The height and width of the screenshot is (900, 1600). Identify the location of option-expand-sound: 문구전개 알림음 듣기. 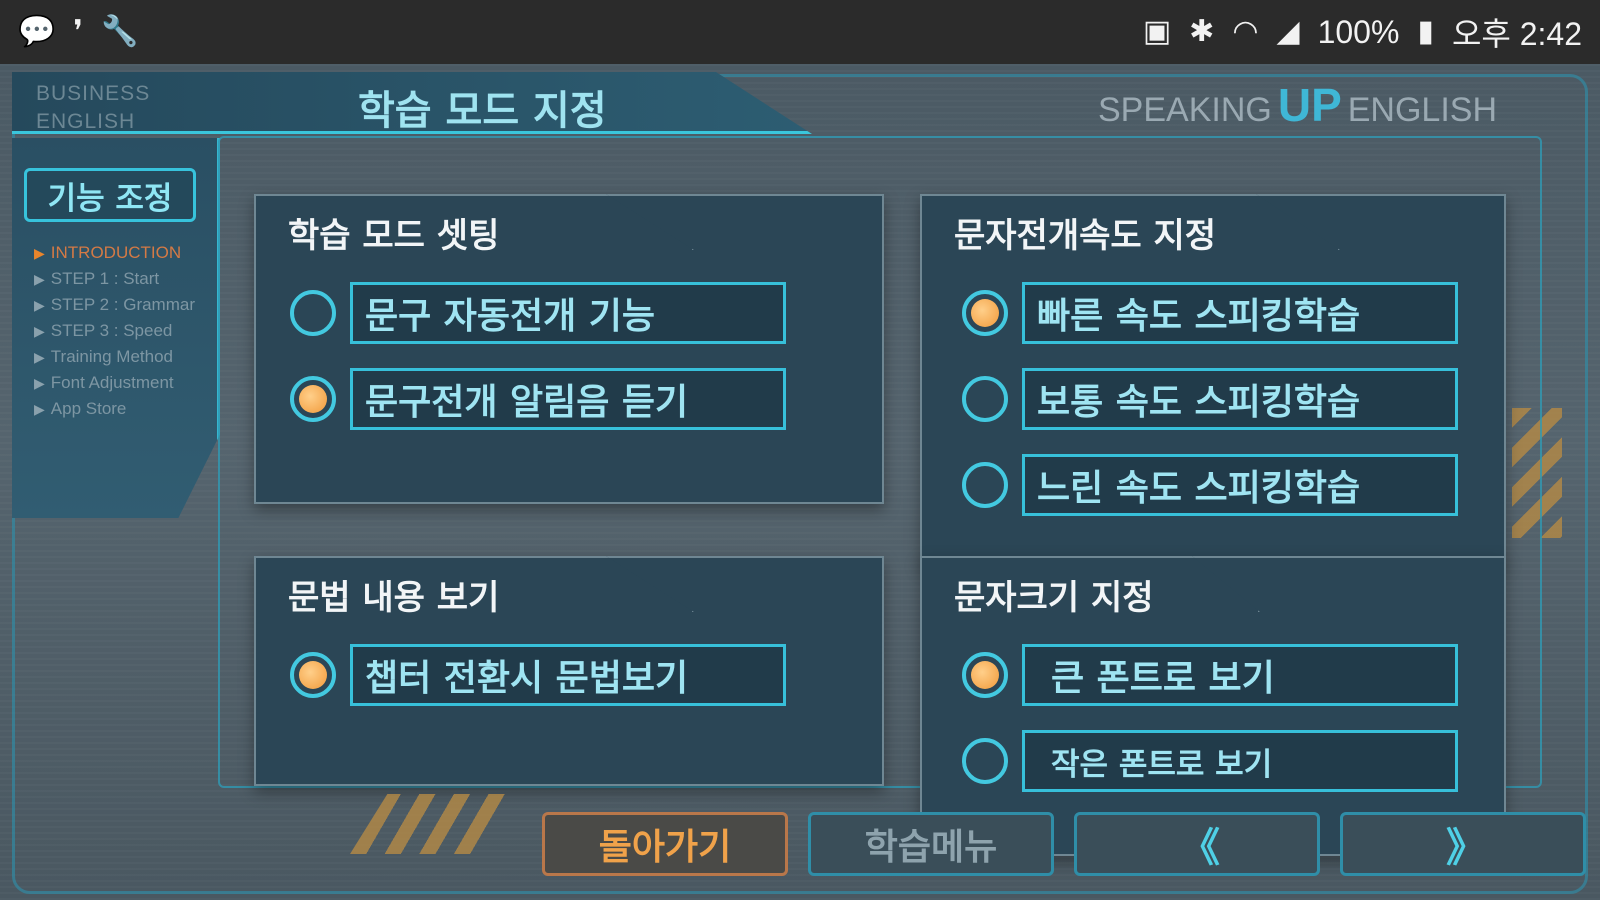
(538, 399).